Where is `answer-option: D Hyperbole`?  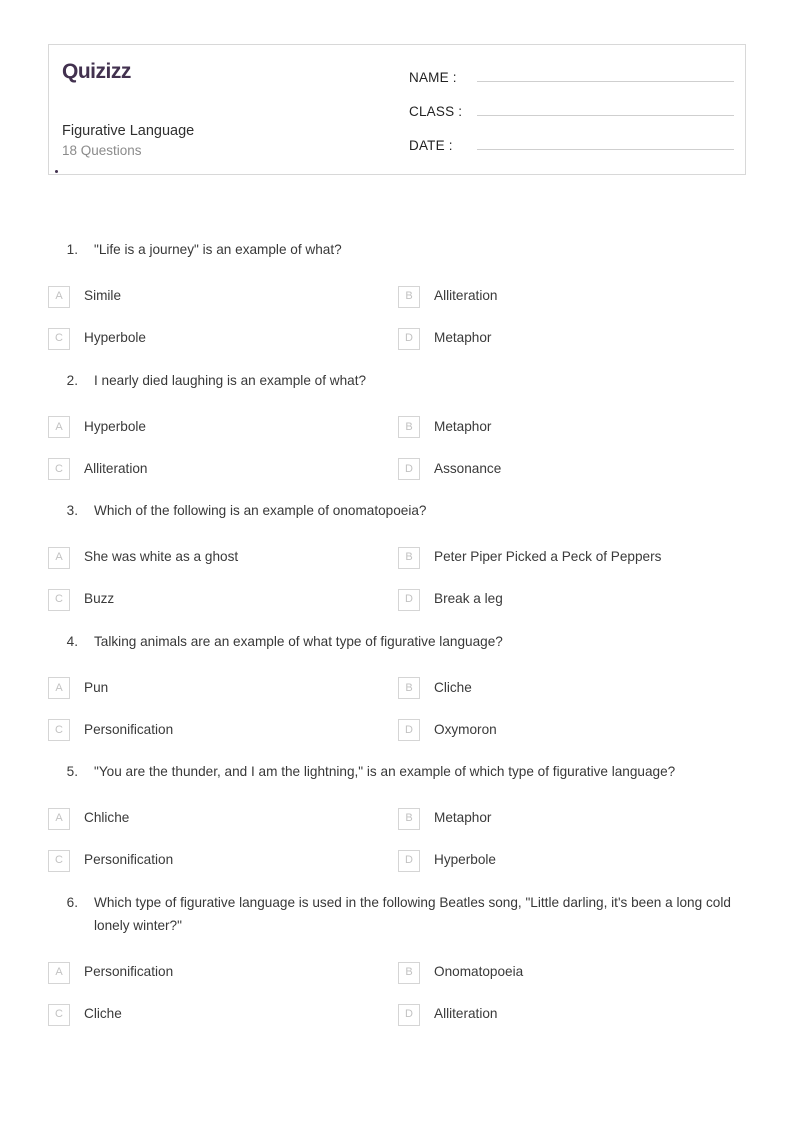 answer-option: D Hyperbole is located at coordinates (573, 861).